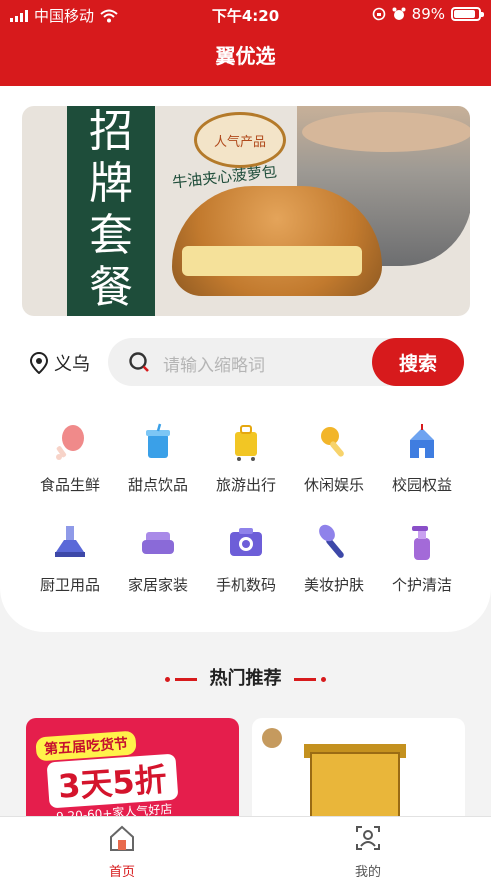 This screenshot has height=877, width=491. I want to click on location-selector: 义乌, so click(60, 363).